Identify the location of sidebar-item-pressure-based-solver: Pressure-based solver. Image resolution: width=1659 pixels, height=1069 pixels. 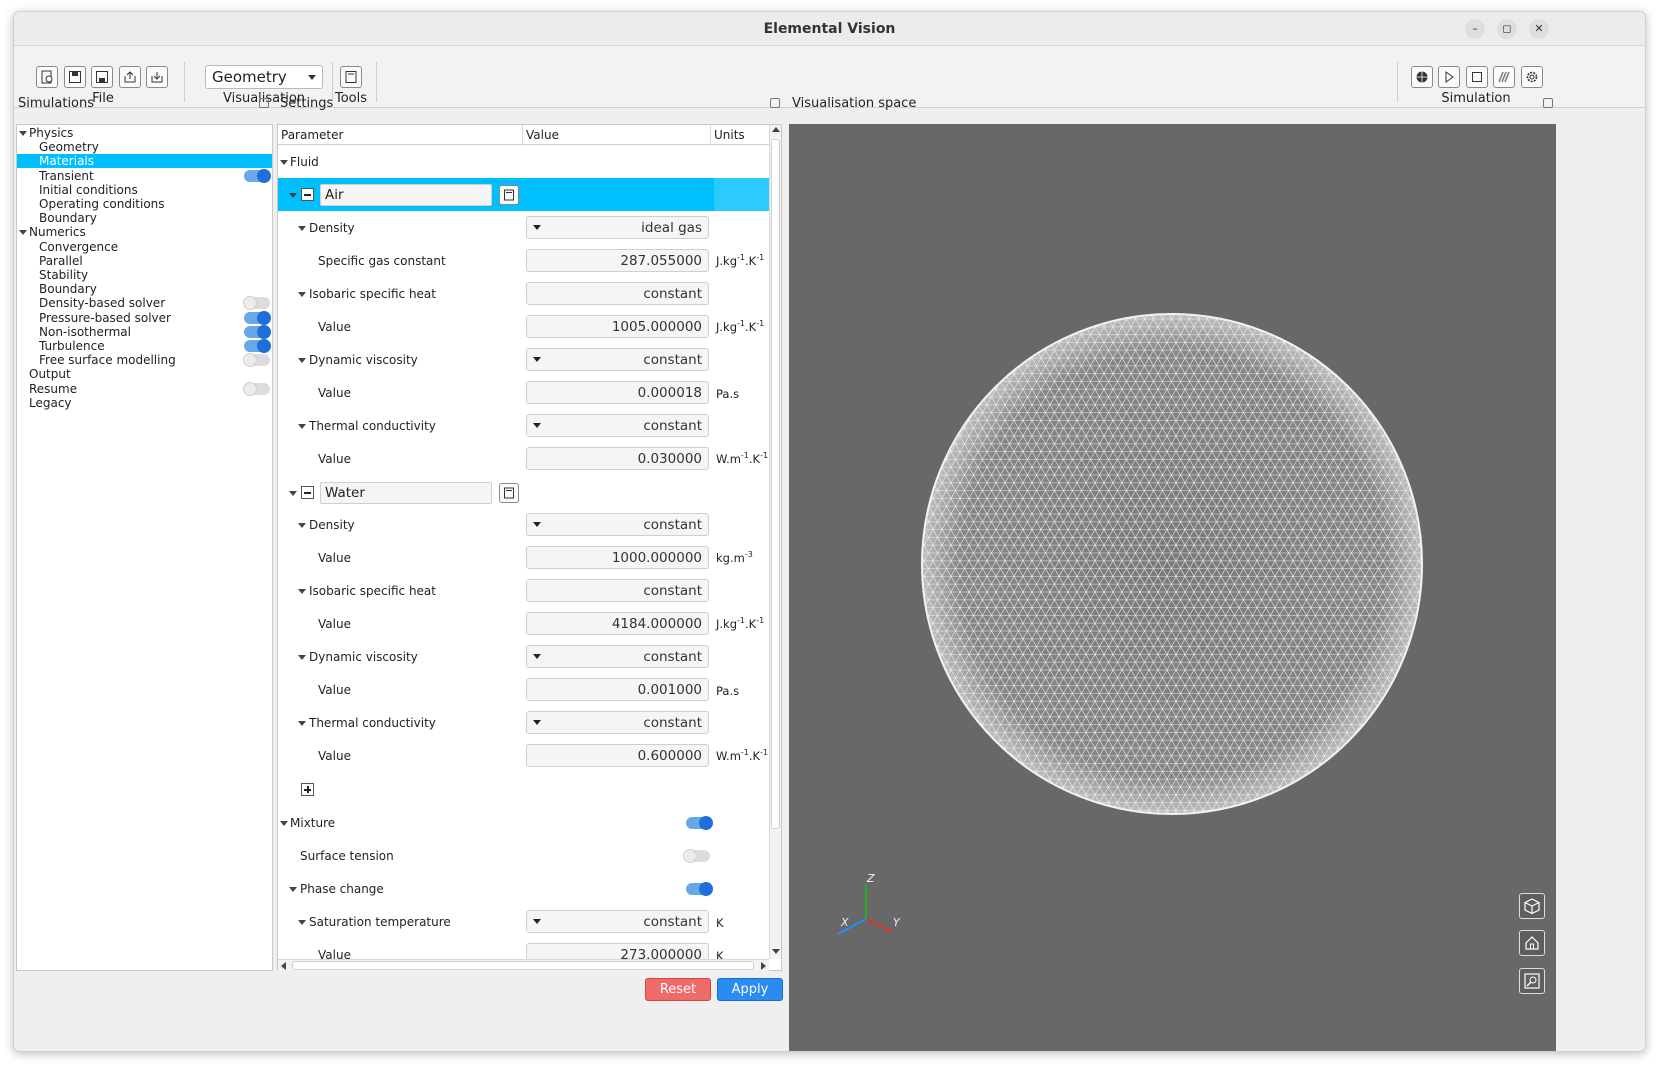
(144, 317).